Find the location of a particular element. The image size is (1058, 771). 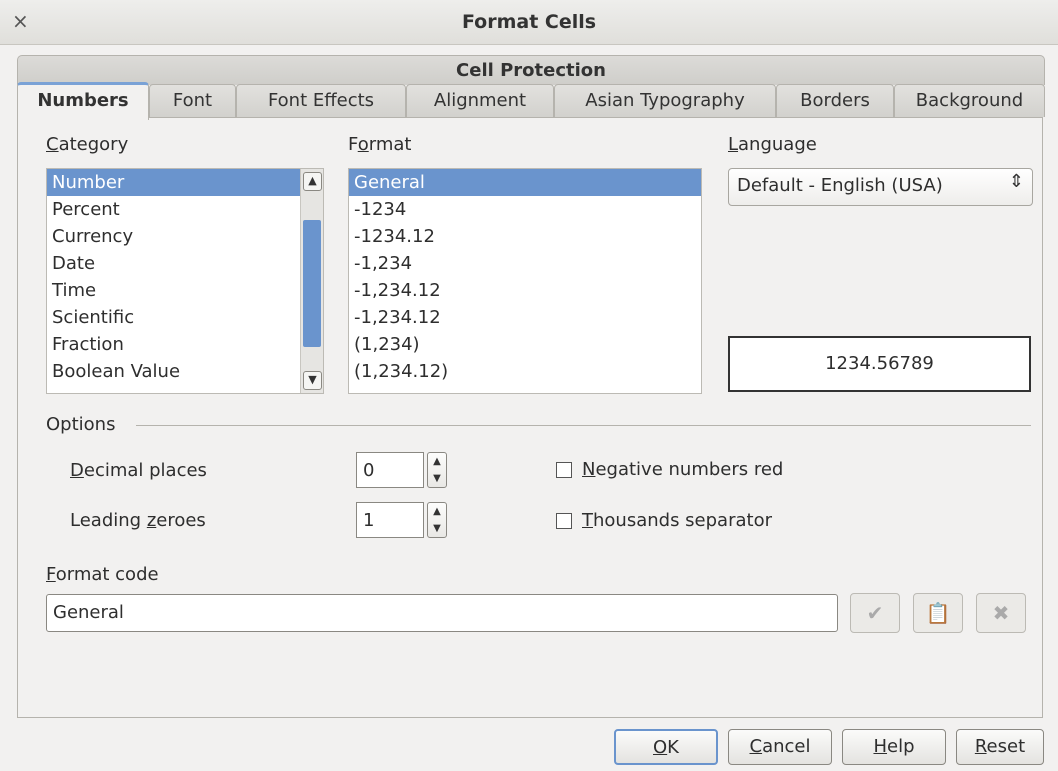

tab-alignment: Alignment is located at coordinates (480, 100).